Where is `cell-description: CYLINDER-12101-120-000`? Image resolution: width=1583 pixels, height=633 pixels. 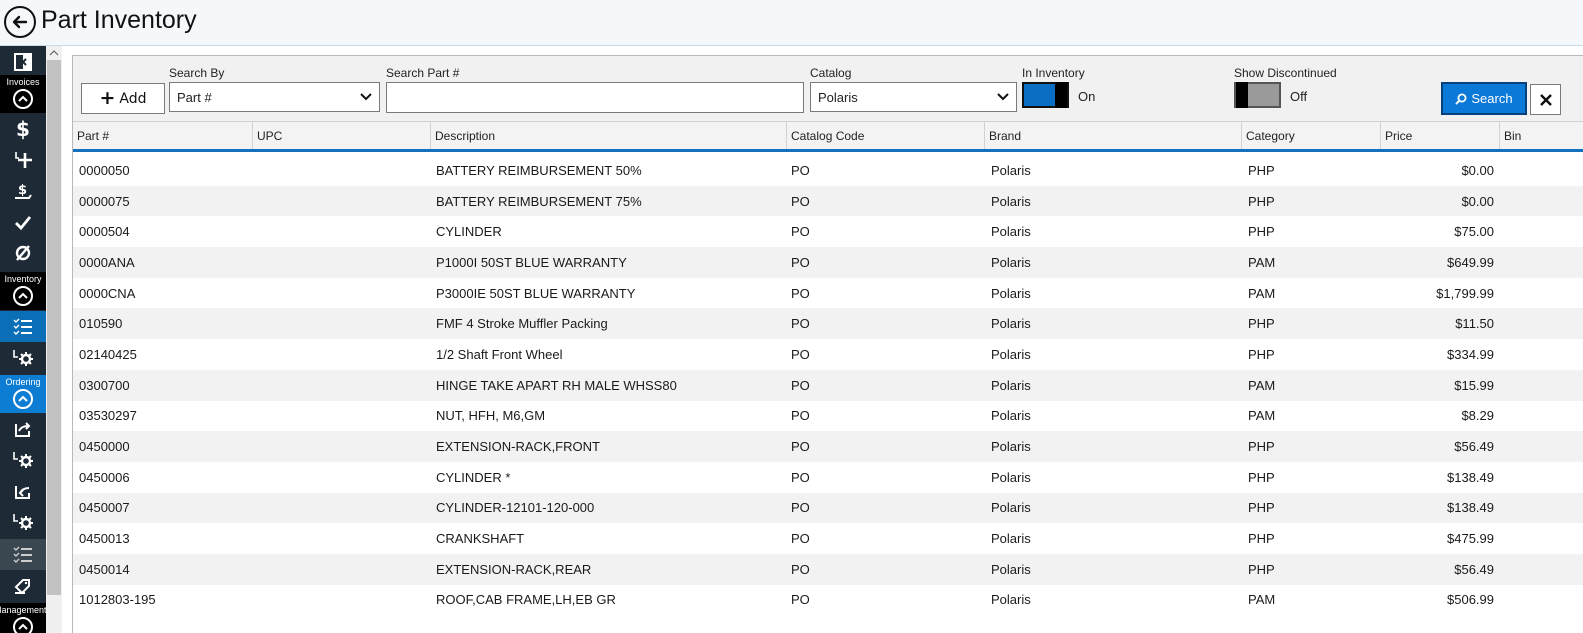
cell-description: CYLINDER-12101-120-000 is located at coordinates (515, 508).